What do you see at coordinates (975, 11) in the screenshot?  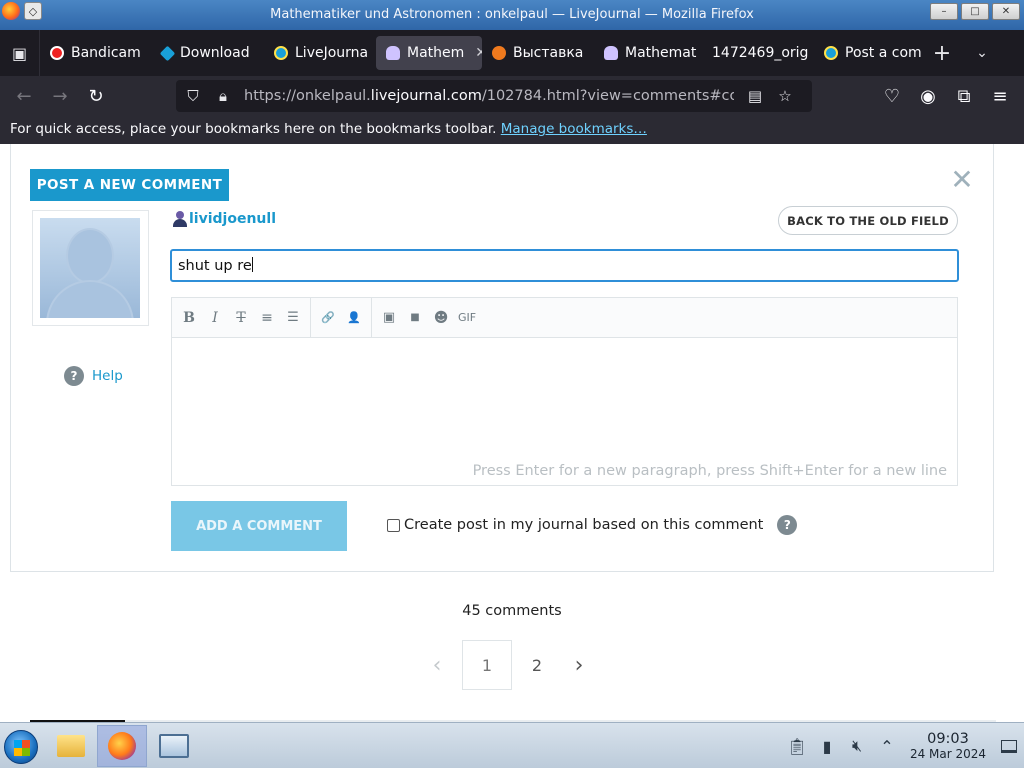 I see `maximize-button: □` at bounding box center [975, 11].